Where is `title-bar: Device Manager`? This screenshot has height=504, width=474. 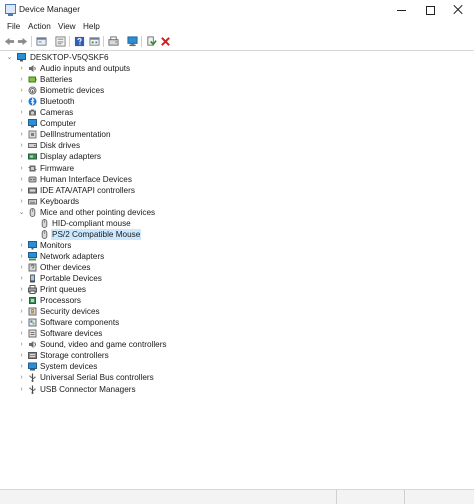 title-bar: Device Manager is located at coordinates (237, 10).